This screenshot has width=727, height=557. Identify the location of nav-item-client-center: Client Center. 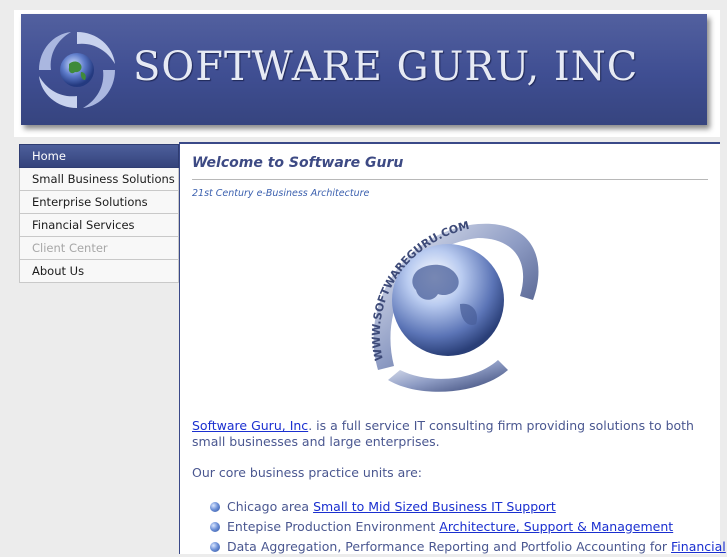
(99, 248).